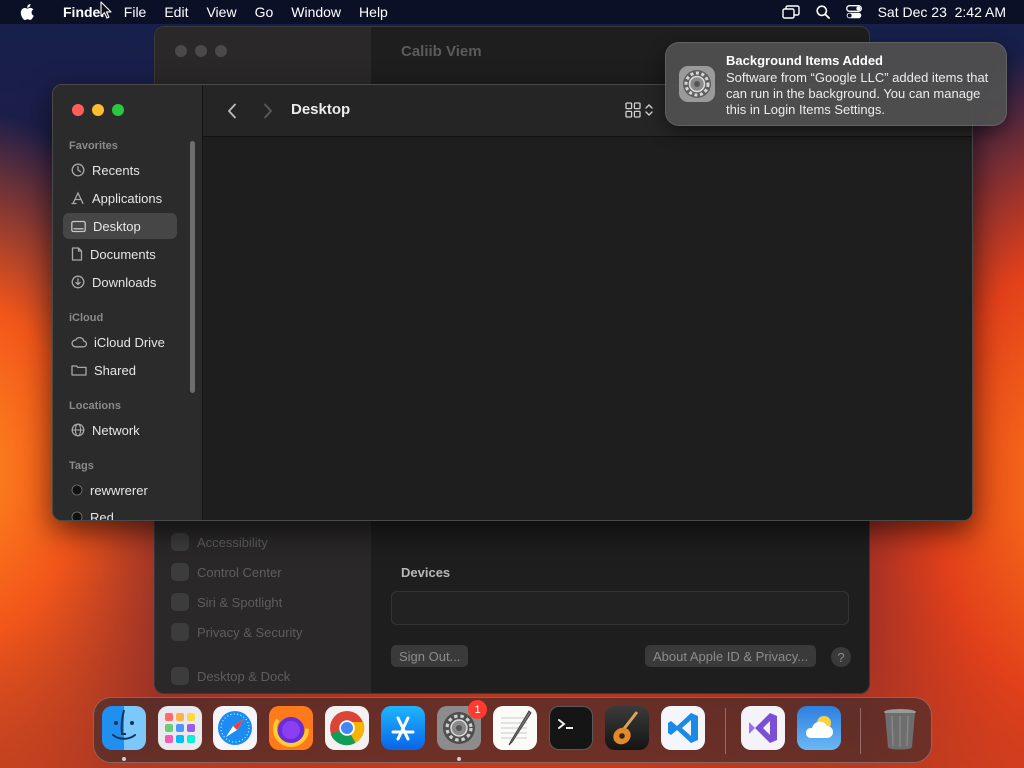 This screenshot has height=768, width=1024. What do you see at coordinates (221, 12) in the screenshot?
I see `menu-view: View` at bounding box center [221, 12].